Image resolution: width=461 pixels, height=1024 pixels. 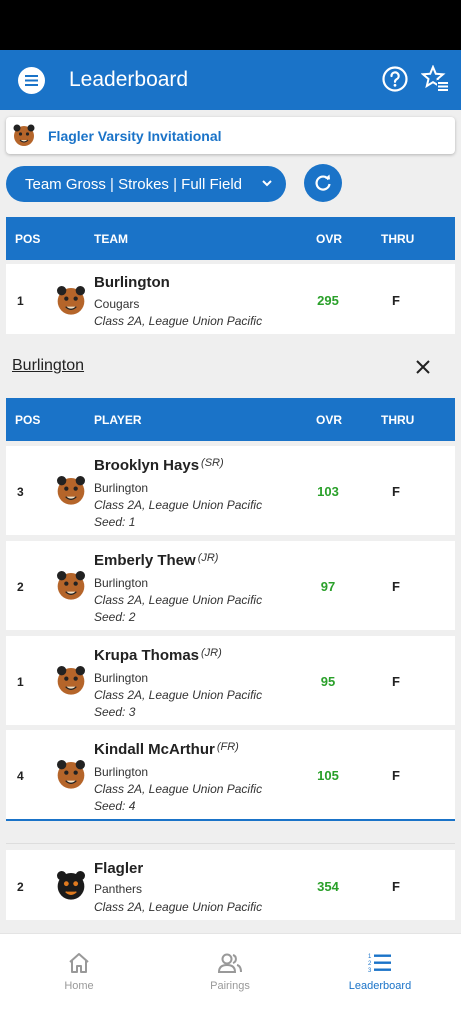 I want to click on team-table-header: POS TEAM OVR THRU, so click(x=230, y=238).